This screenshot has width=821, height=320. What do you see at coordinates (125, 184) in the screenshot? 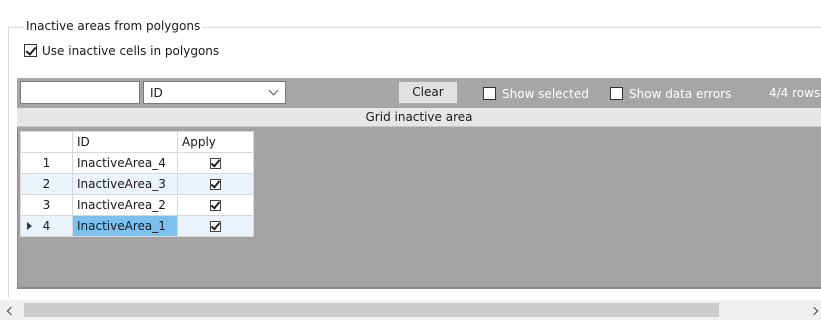
I see `id-cell: InactiveArea_3` at bounding box center [125, 184].